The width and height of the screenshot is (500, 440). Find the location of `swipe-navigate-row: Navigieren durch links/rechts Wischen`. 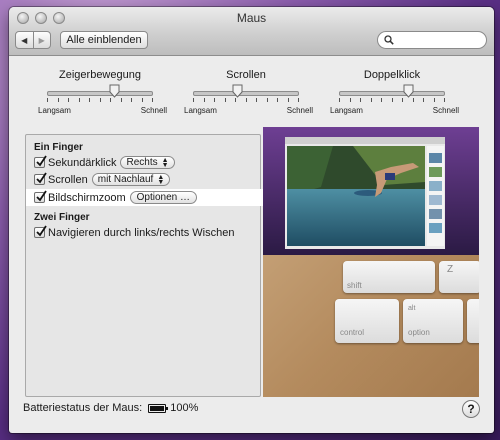

swipe-navigate-row: Navigieren durch links/rechts Wischen is located at coordinates (134, 232).